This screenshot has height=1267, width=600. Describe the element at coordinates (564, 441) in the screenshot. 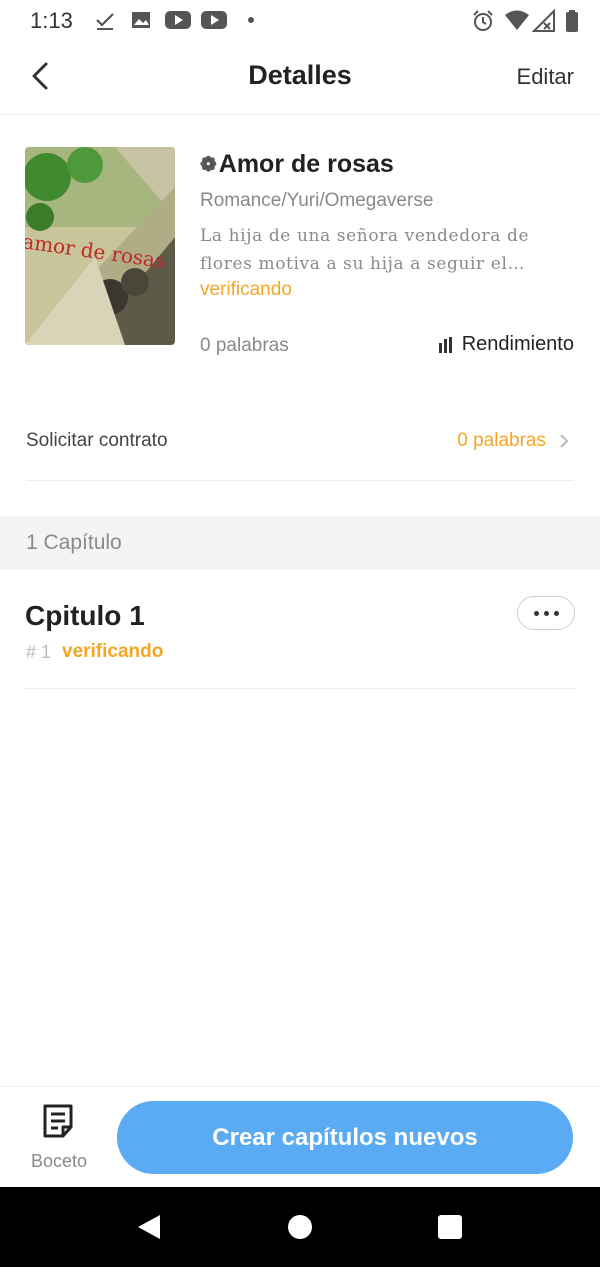

I see `chevron-right-icon` at that location.